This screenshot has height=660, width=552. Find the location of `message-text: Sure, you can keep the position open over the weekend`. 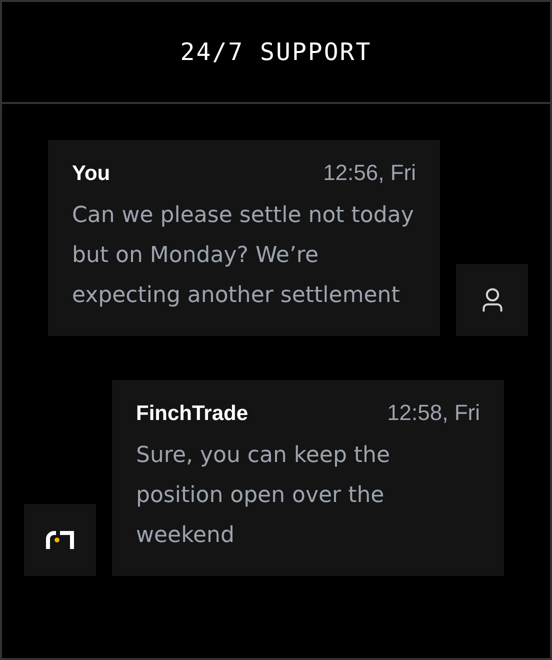

message-text: Sure, you can keep the position open over the weekend is located at coordinates (264, 496).